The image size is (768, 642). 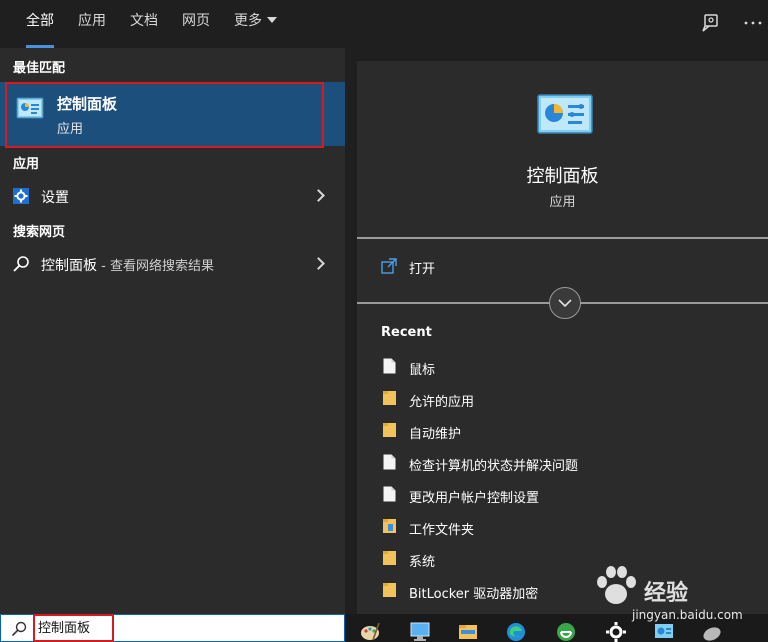 I want to click on recent-item: 检查计算机的状态并解决问题, so click(x=571, y=463).